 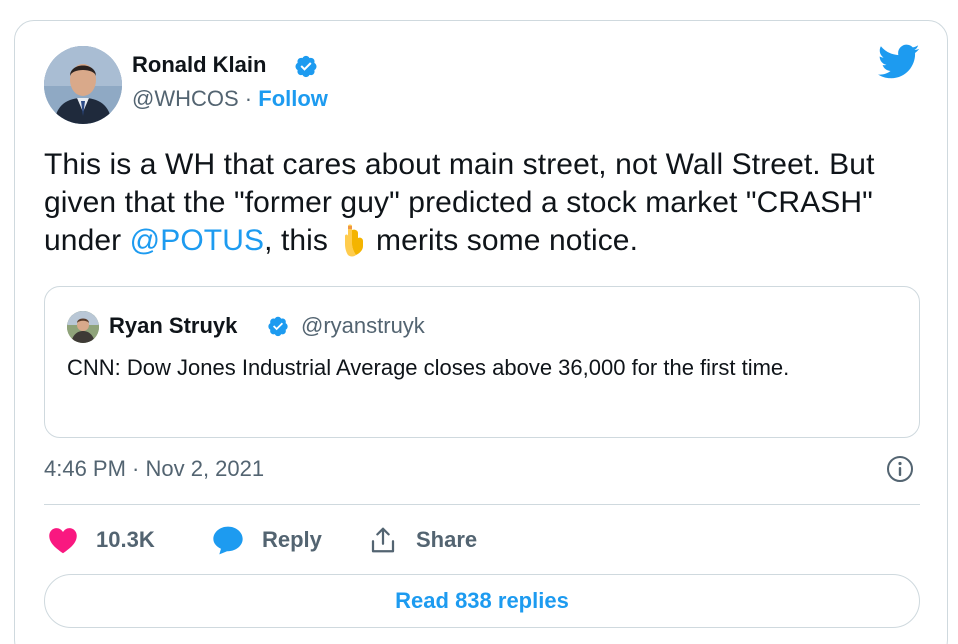 What do you see at coordinates (482, 601) in the screenshot?
I see `read-replies-button: Read 838 replies` at bounding box center [482, 601].